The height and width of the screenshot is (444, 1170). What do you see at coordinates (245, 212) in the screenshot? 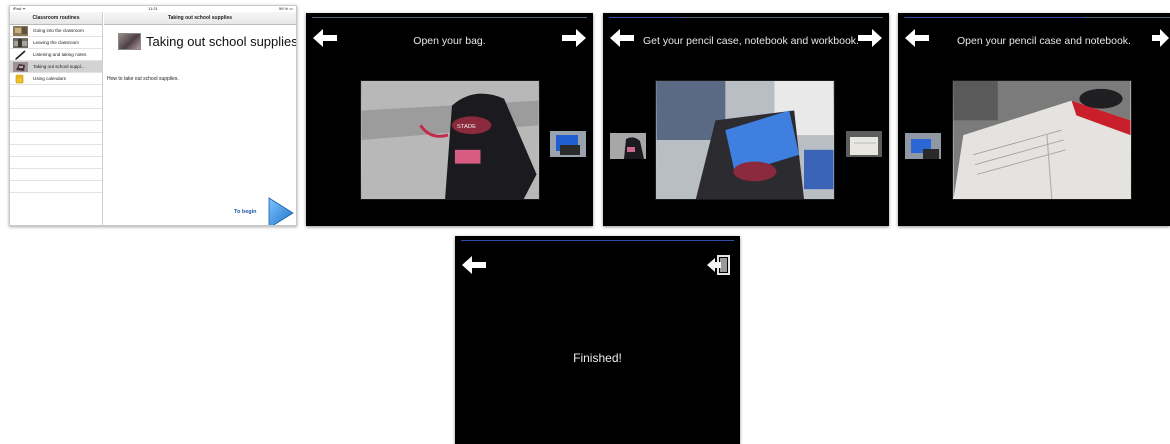
I see `to-begin-label: To begin` at bounding box center [245, 212].